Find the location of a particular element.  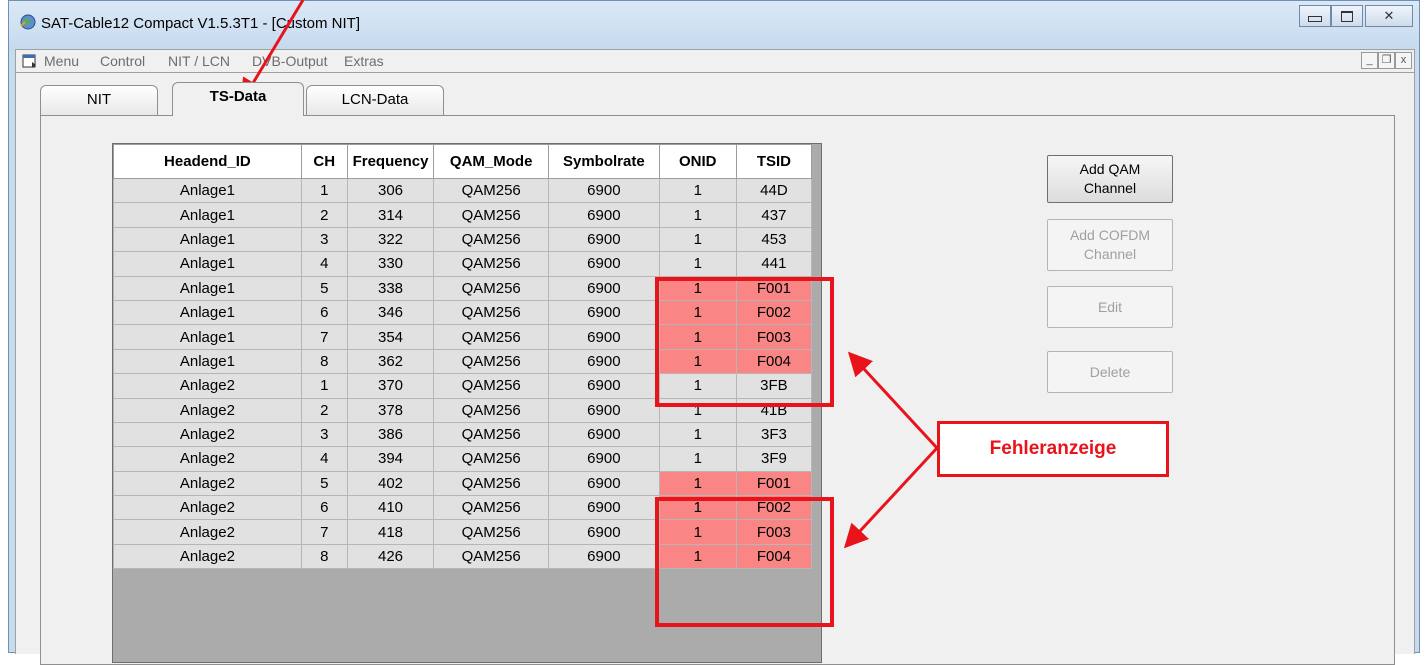

menu-item-dvb-output: DVB-Output is located at coordinates (289, 61).